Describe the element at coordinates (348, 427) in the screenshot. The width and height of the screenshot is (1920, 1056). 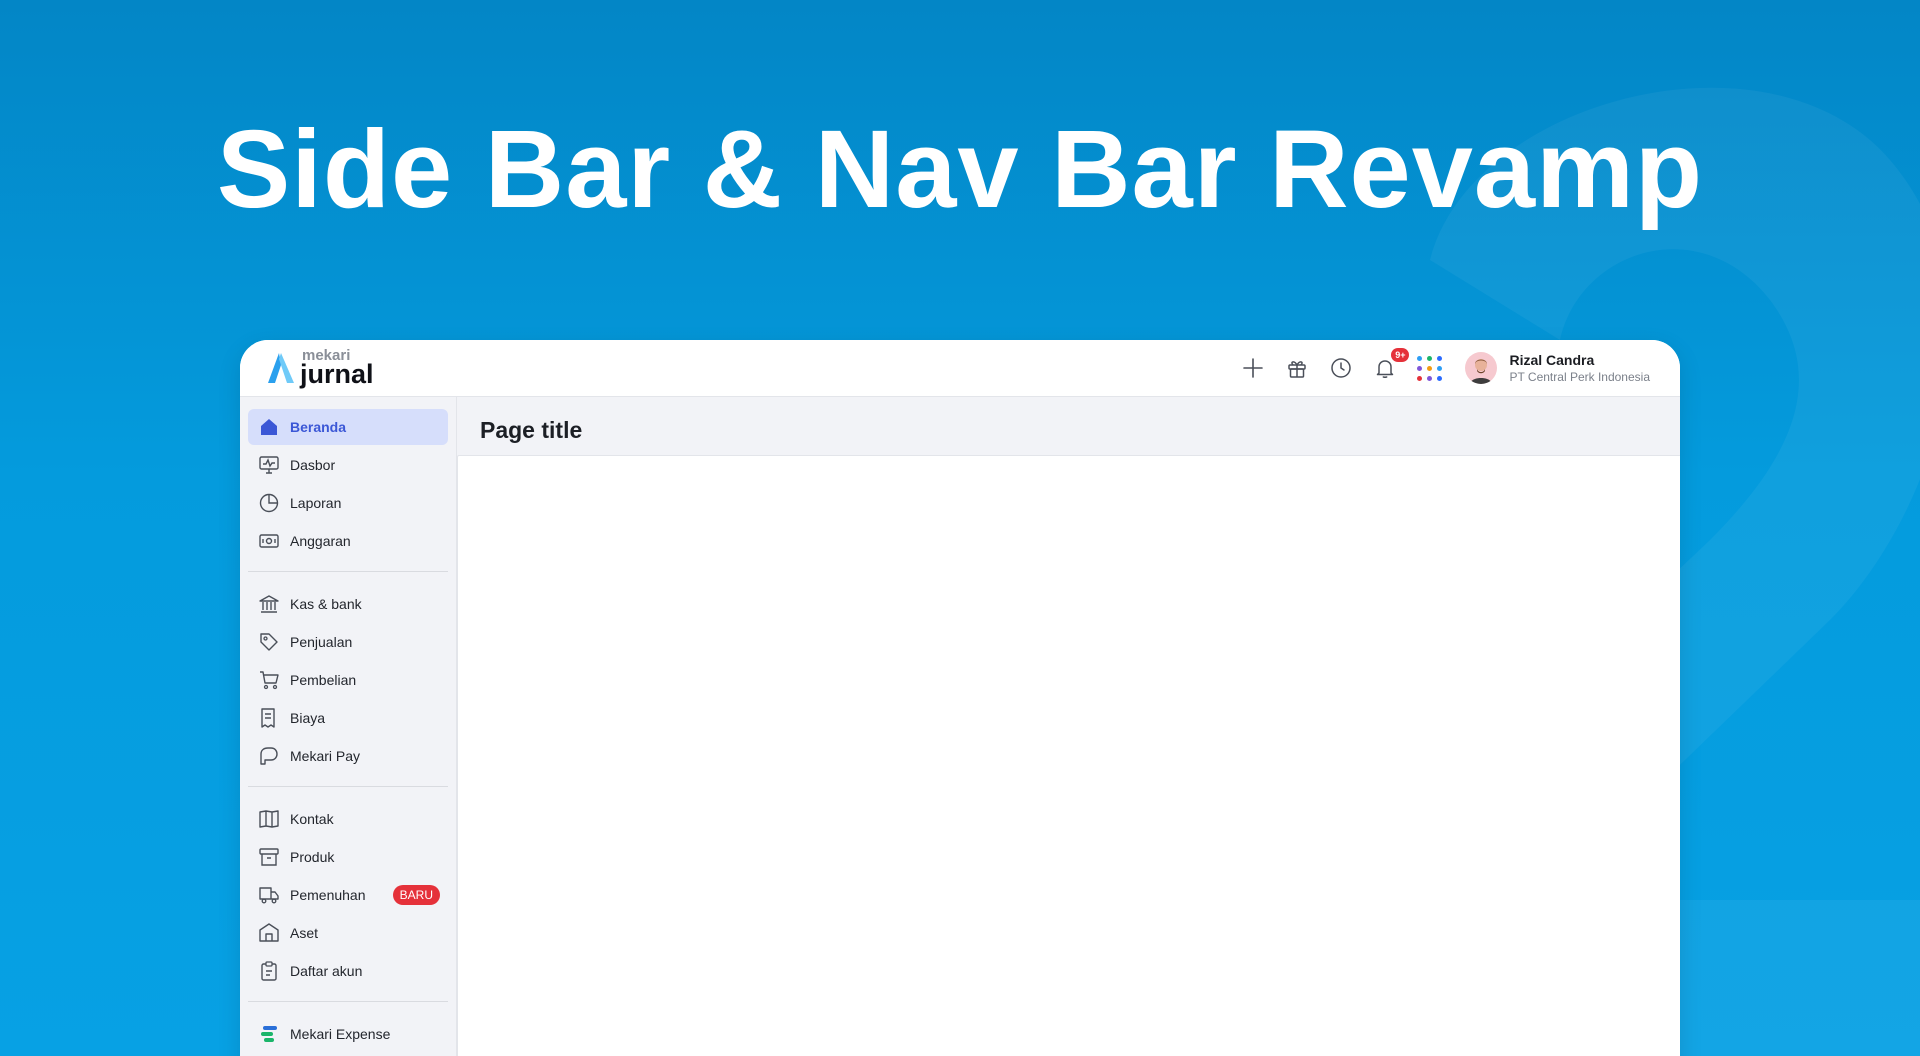
I see `sidebar-item-beranda: Beranda` at that location.